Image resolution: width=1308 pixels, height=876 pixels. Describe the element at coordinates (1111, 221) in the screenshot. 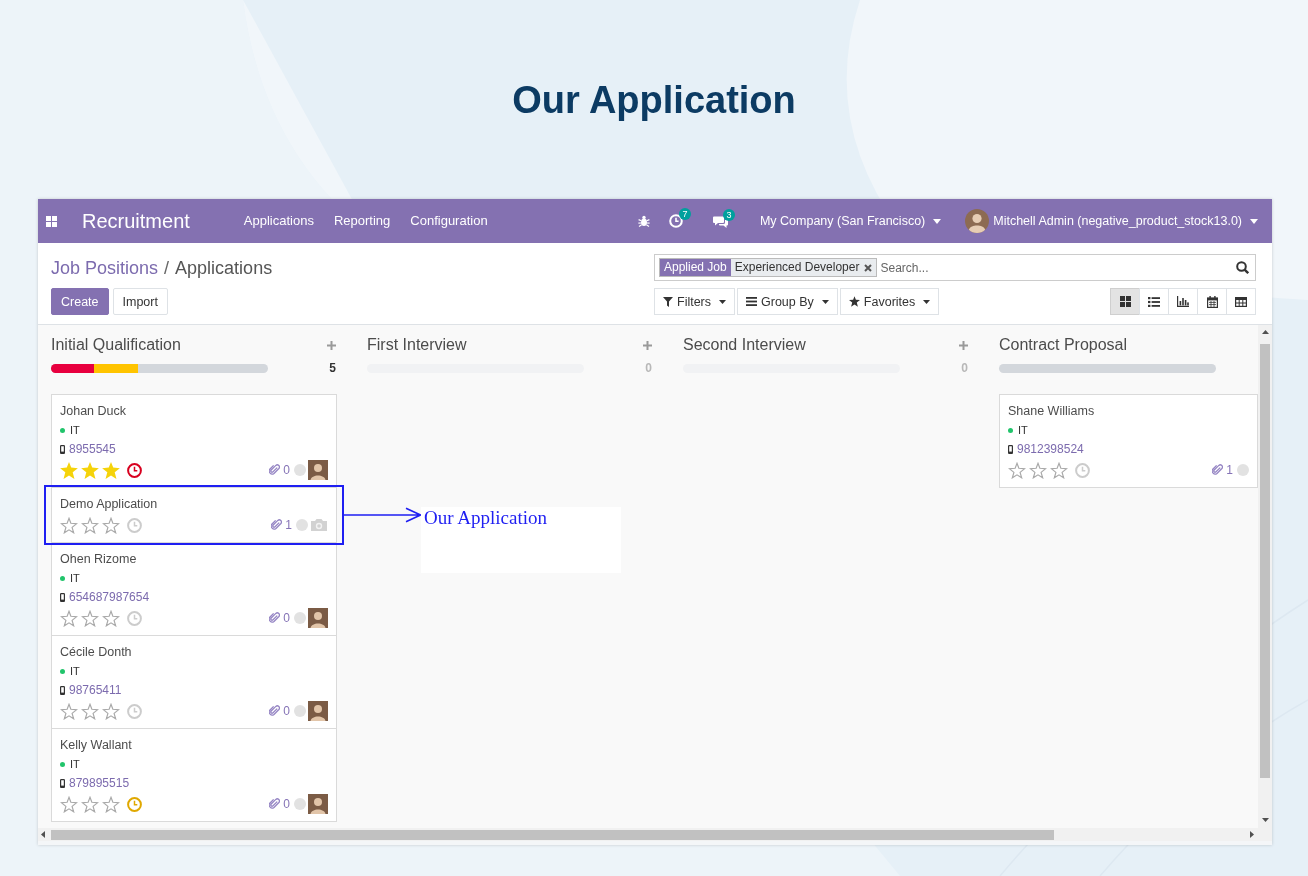

I see `user-menu: Mitchell Admin (negative_product_stock13.0)` at that location.